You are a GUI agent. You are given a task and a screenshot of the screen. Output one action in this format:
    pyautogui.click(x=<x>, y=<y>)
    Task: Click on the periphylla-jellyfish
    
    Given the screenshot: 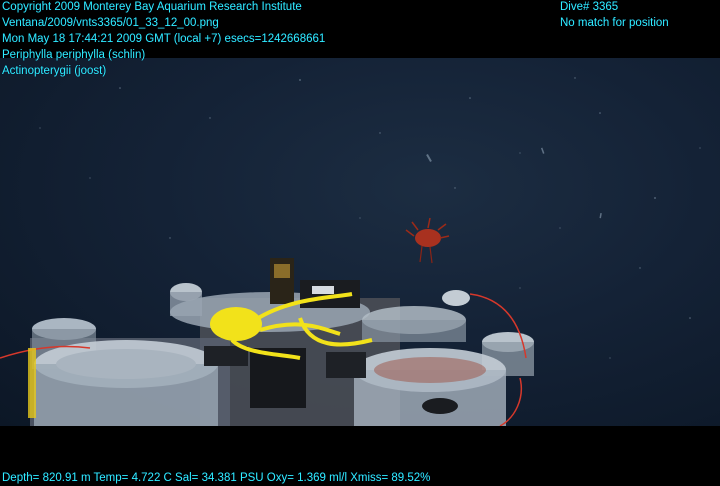 What is the action you would take?
    pyautogui.click(x=427, y=240)
    